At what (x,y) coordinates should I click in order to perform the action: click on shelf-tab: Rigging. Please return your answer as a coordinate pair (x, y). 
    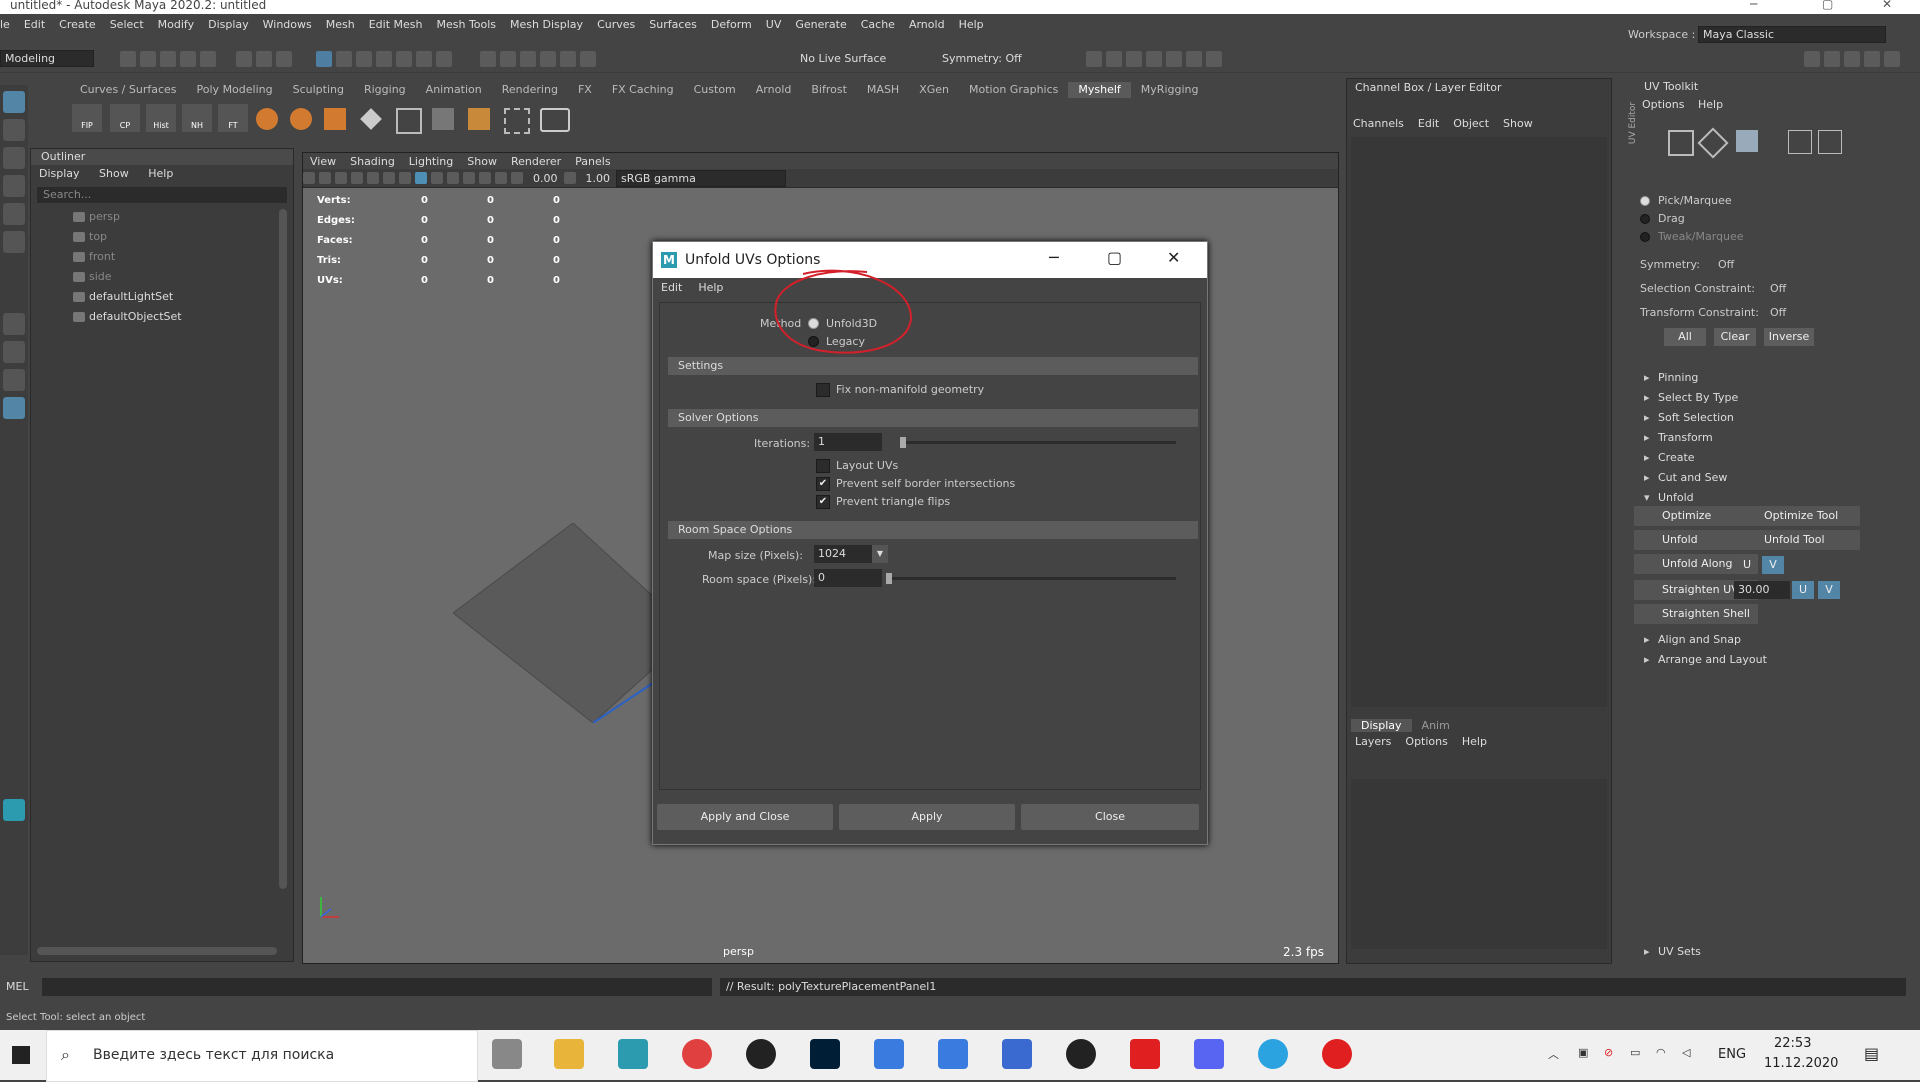
    Looking at the image, I should click on (385, 90).